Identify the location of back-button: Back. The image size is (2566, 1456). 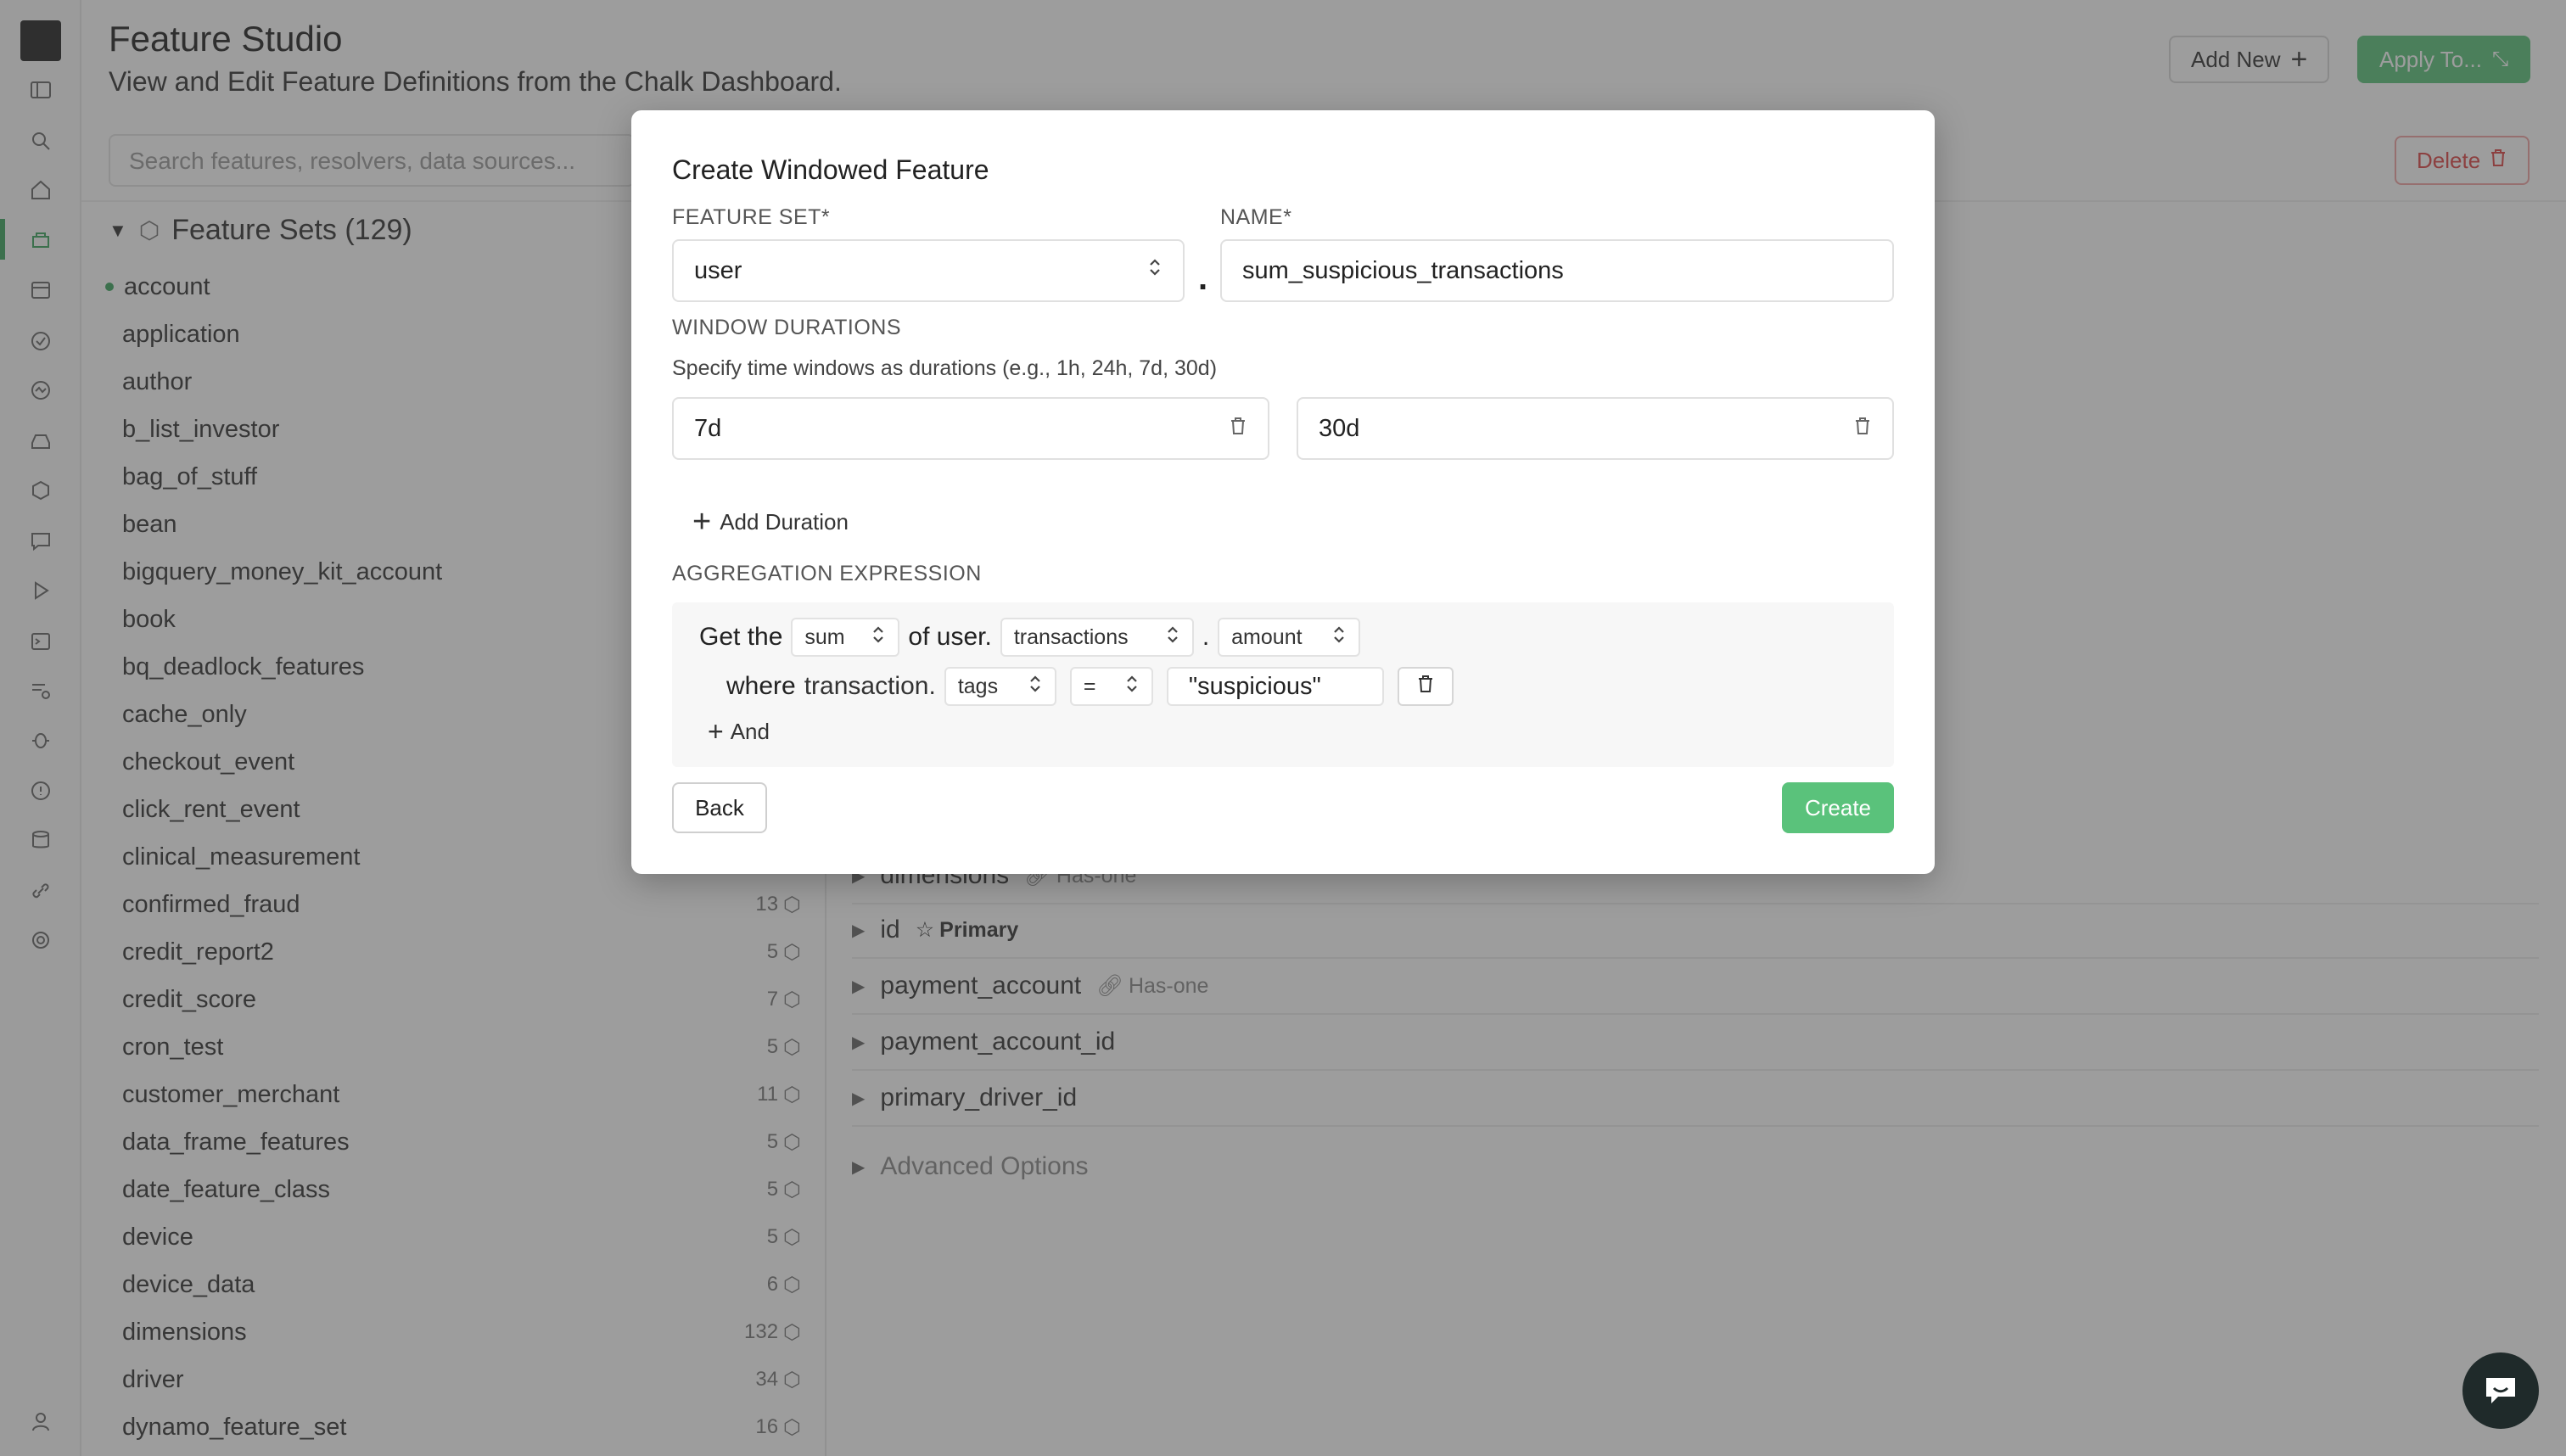
(719, 807).